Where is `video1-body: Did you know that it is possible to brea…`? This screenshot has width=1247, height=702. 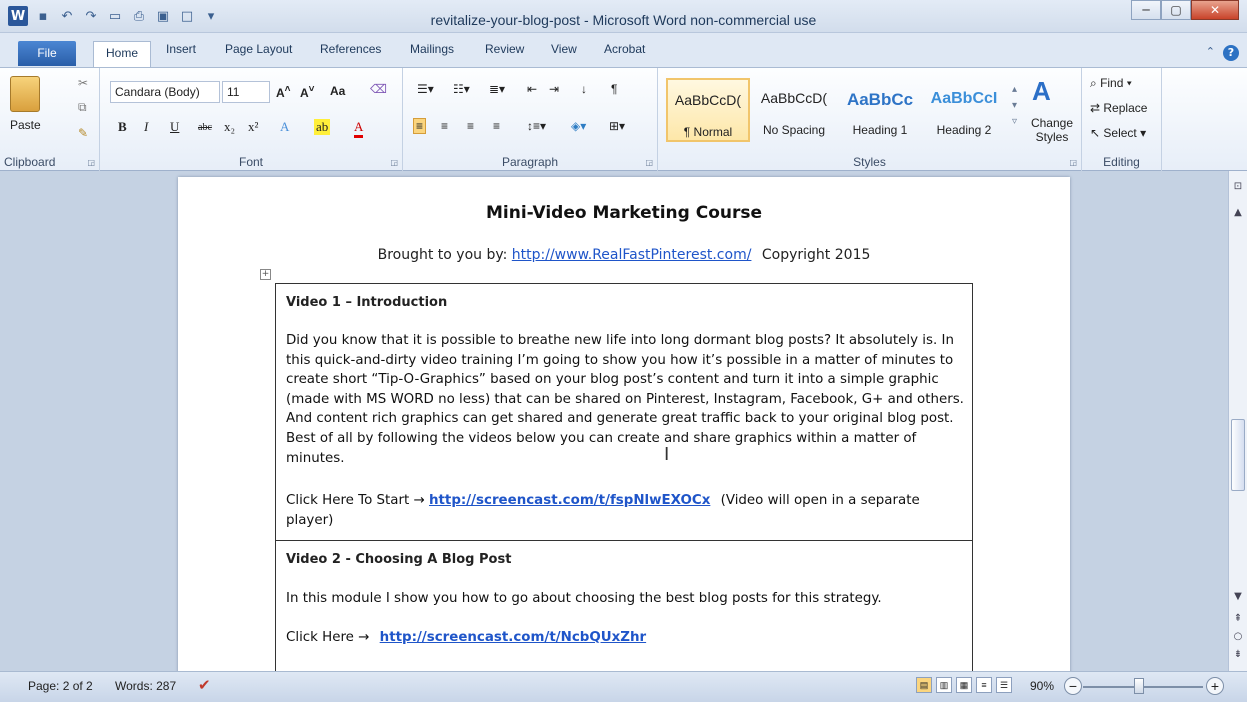 video1-body: Did you know that it is possible to brea… is located at coordinates (625, 399).